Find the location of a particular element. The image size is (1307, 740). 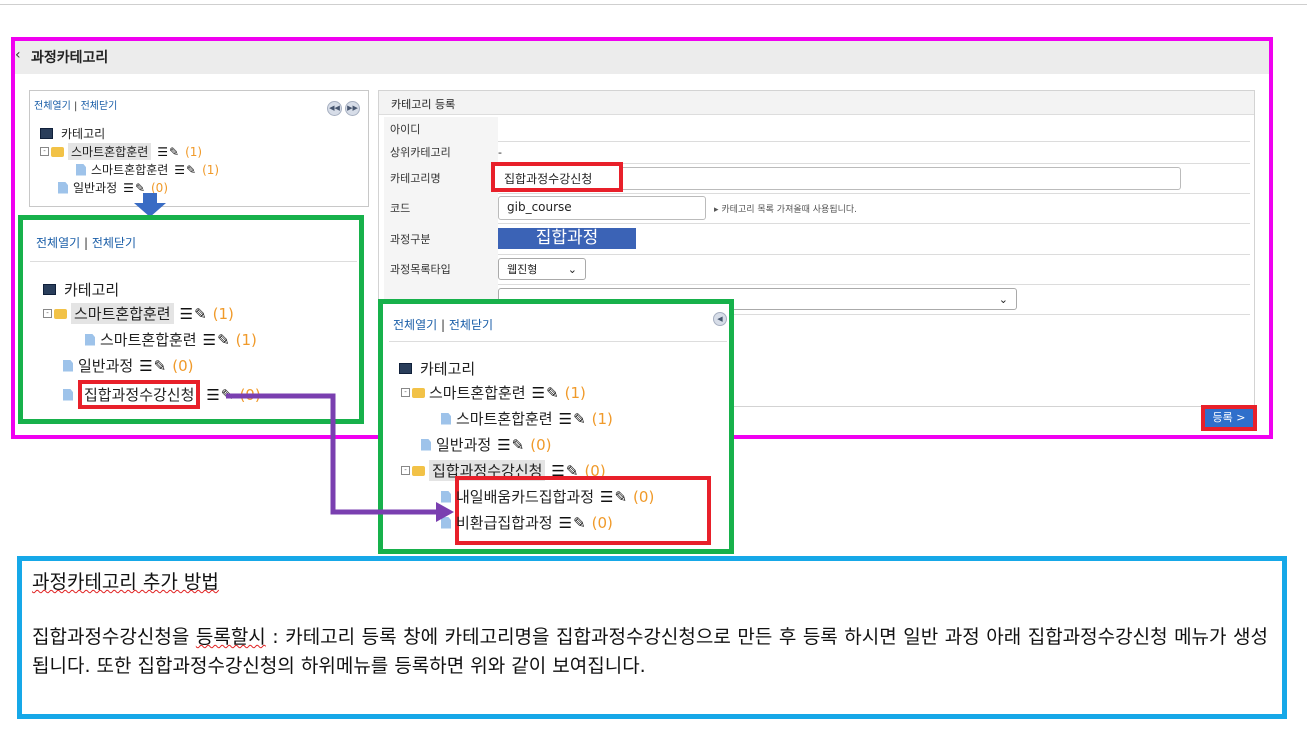

row-course-type: 과정구분 집합과정 is located at coordinates (817, 239).